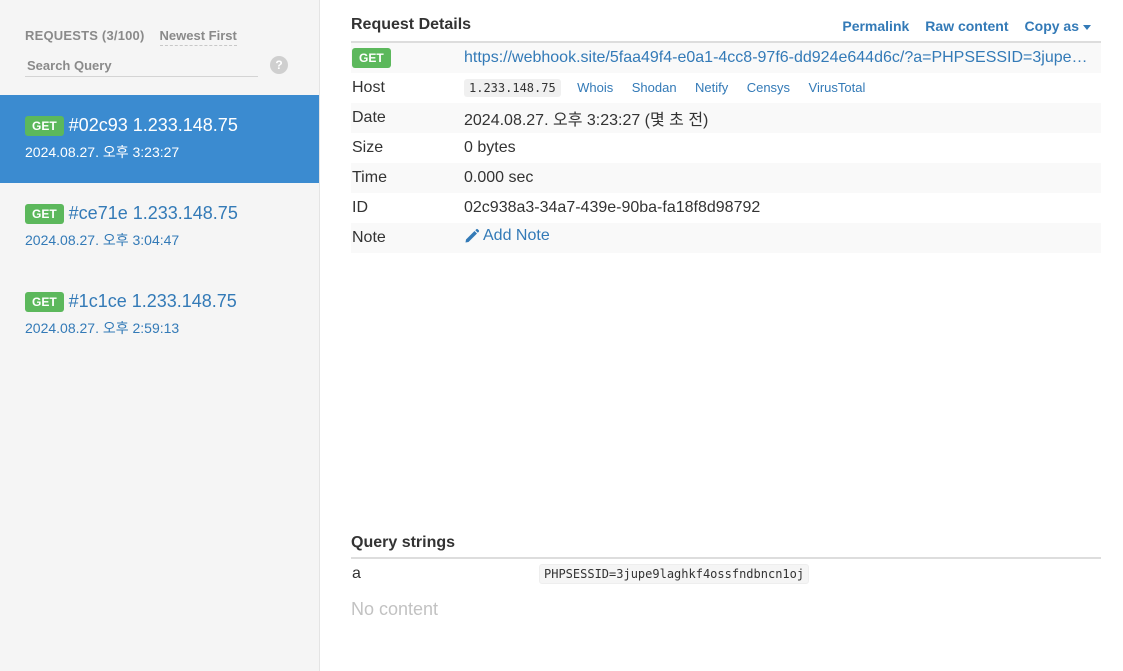 This screenshot has height=671, width=1123. Describe the element at coordinates (612, 207) in the screenshot. I see `id-value: 02c938a3-34a7-439e-90ba-fa18f8d98792` at that location.